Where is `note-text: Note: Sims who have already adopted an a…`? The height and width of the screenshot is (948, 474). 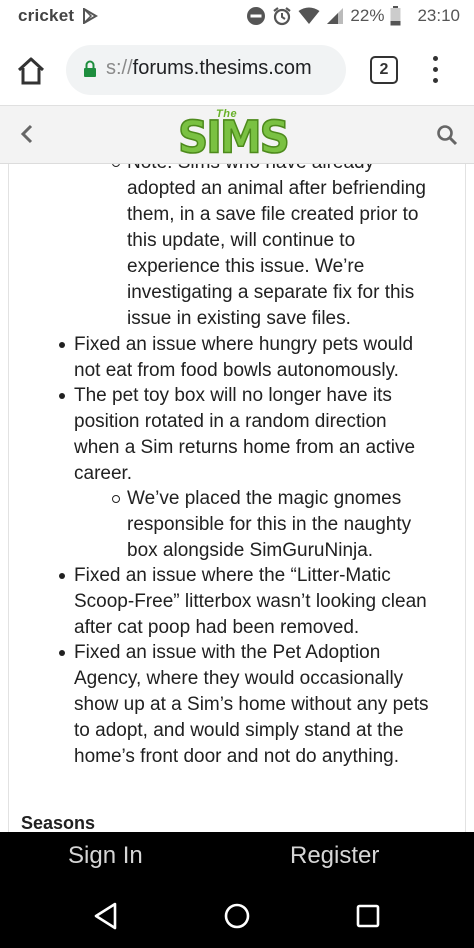
note-text: Note: Sims who have already adopted an a… is located at coordinates (276, 246).